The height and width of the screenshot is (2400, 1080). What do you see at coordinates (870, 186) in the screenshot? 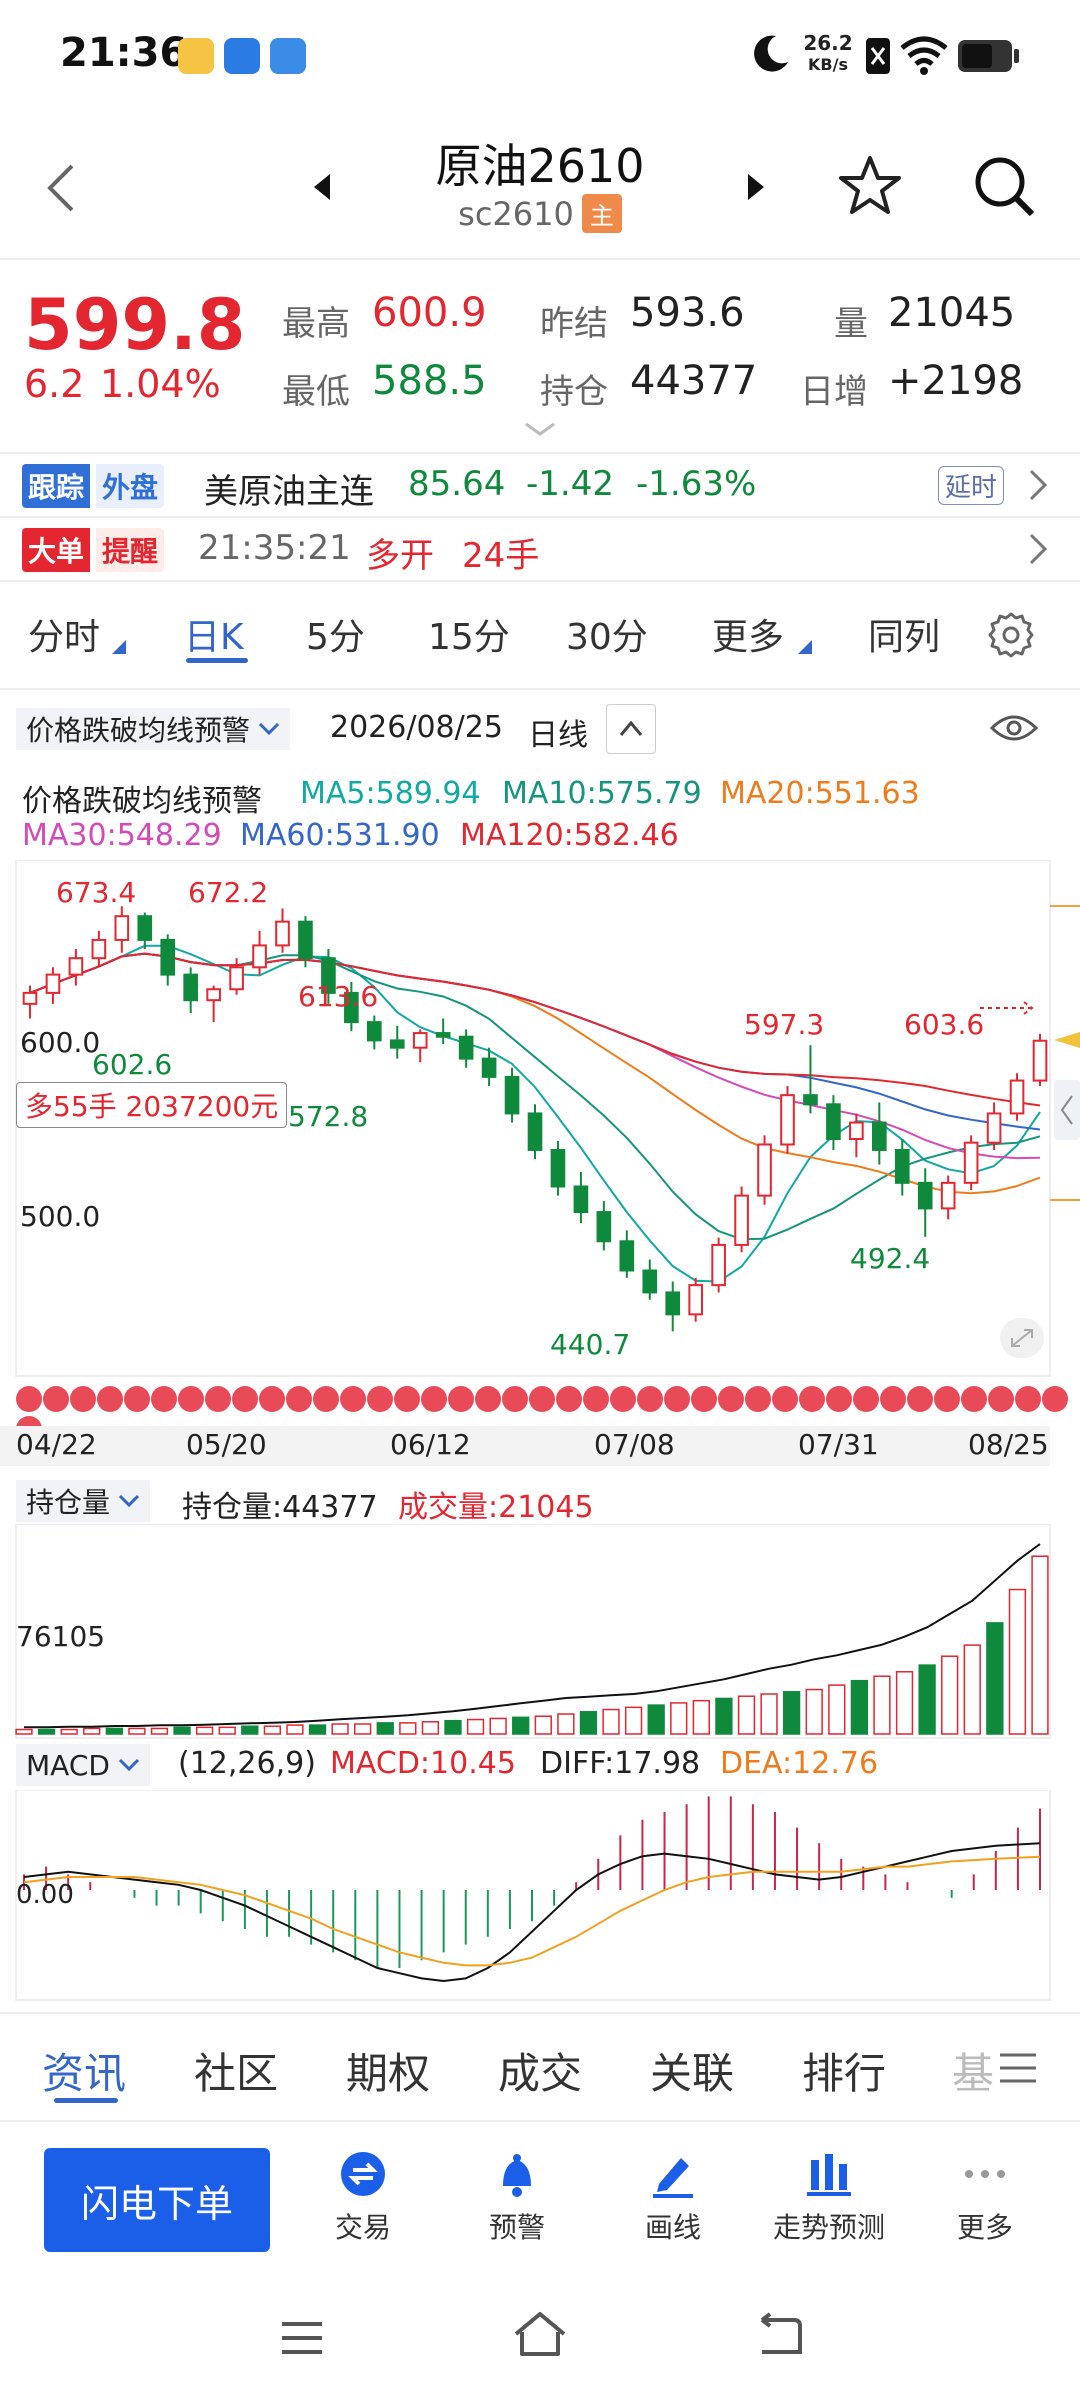
I see `star-icon` at bounding box center [870, 186].